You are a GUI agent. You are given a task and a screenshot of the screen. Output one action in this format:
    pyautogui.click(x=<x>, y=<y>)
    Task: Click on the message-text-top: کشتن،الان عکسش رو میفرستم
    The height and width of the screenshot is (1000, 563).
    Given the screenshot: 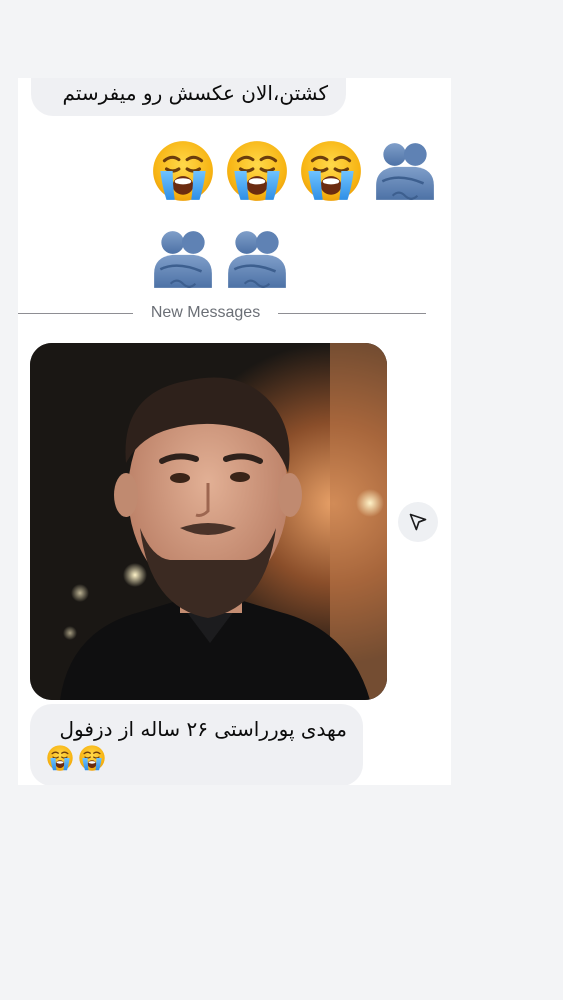 What is the action you would take?
    pyautogui.click(x=195, y=93)
    